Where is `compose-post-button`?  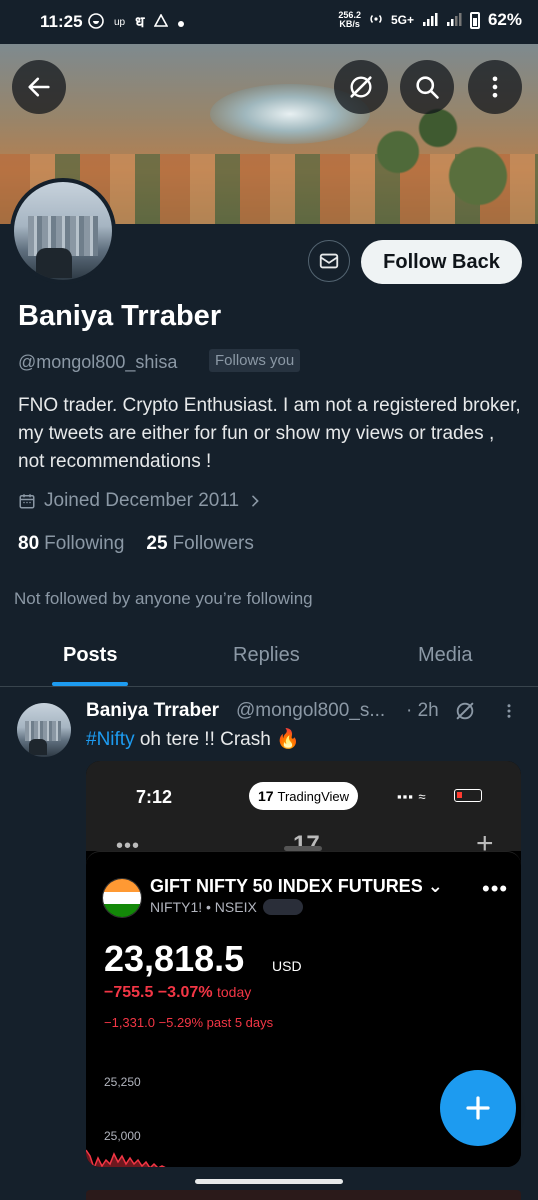 compose-post-button is located at coordinates (478, 1108).